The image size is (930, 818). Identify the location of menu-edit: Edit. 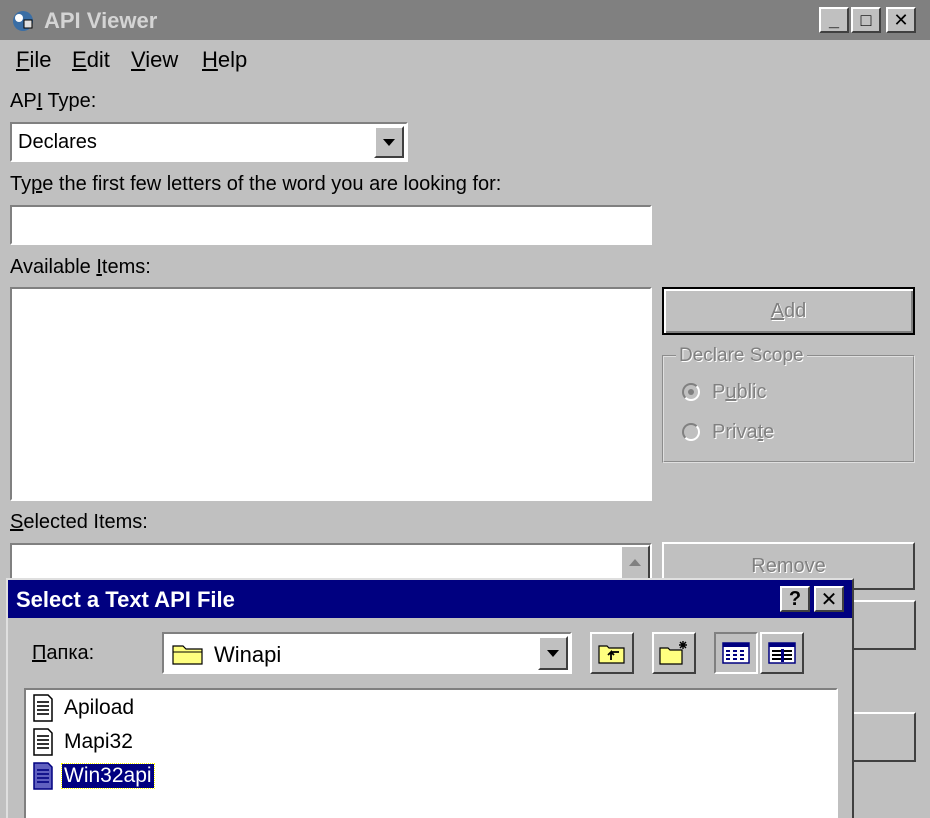
(91, 60).